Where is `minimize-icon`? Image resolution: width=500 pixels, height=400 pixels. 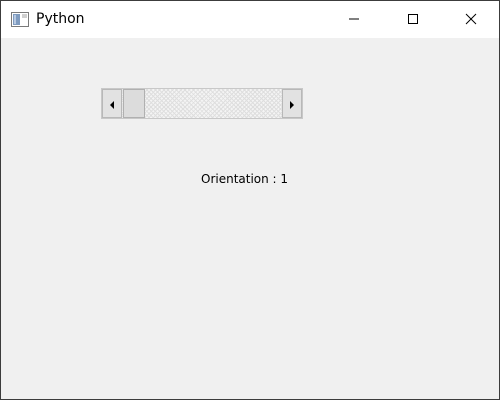
minimize-icon is located at coordinates (354, 19).